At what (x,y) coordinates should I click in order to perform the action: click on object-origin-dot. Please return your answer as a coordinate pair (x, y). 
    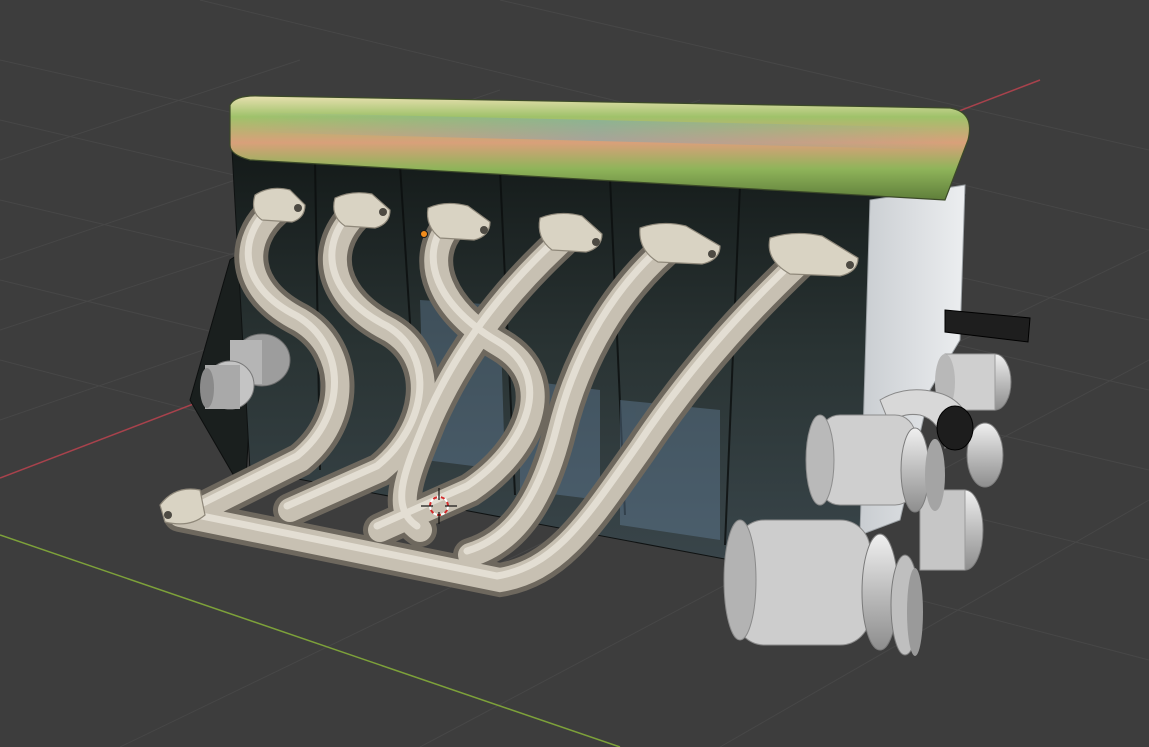
    Looking at the image, I should click on (424, 234).